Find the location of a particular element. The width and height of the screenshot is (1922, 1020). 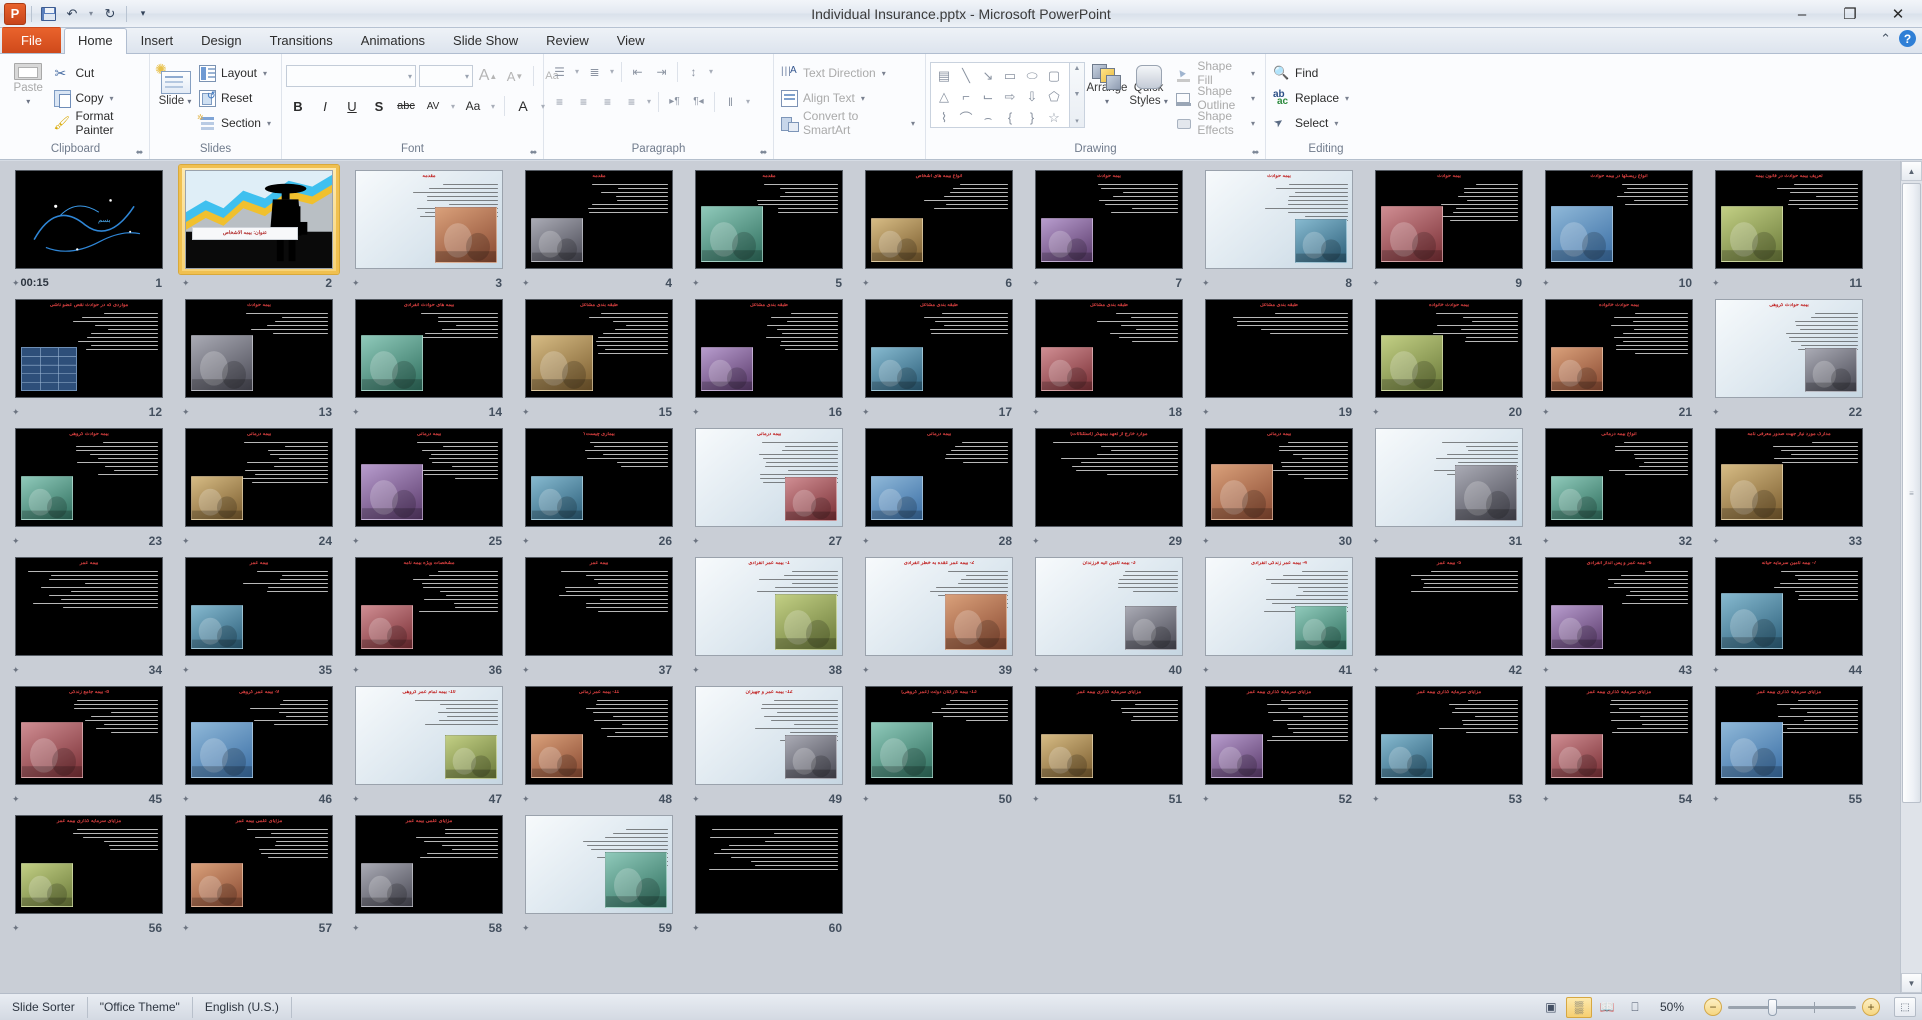

tab-transitions: Transitions is located at coordinates (301, 40).